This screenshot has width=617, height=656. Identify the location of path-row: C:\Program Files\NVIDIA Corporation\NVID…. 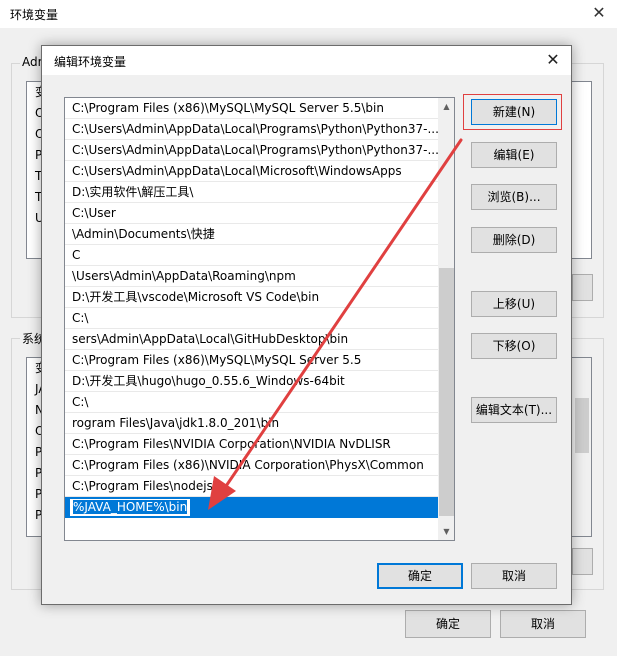
(251, 444).